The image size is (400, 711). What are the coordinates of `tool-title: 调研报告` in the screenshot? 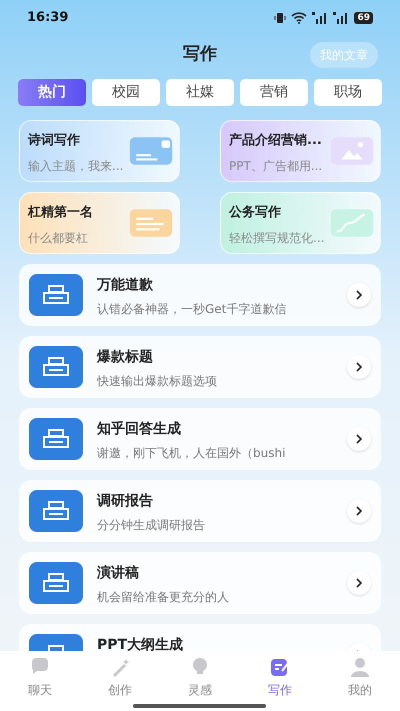 It's located at (125, 501).